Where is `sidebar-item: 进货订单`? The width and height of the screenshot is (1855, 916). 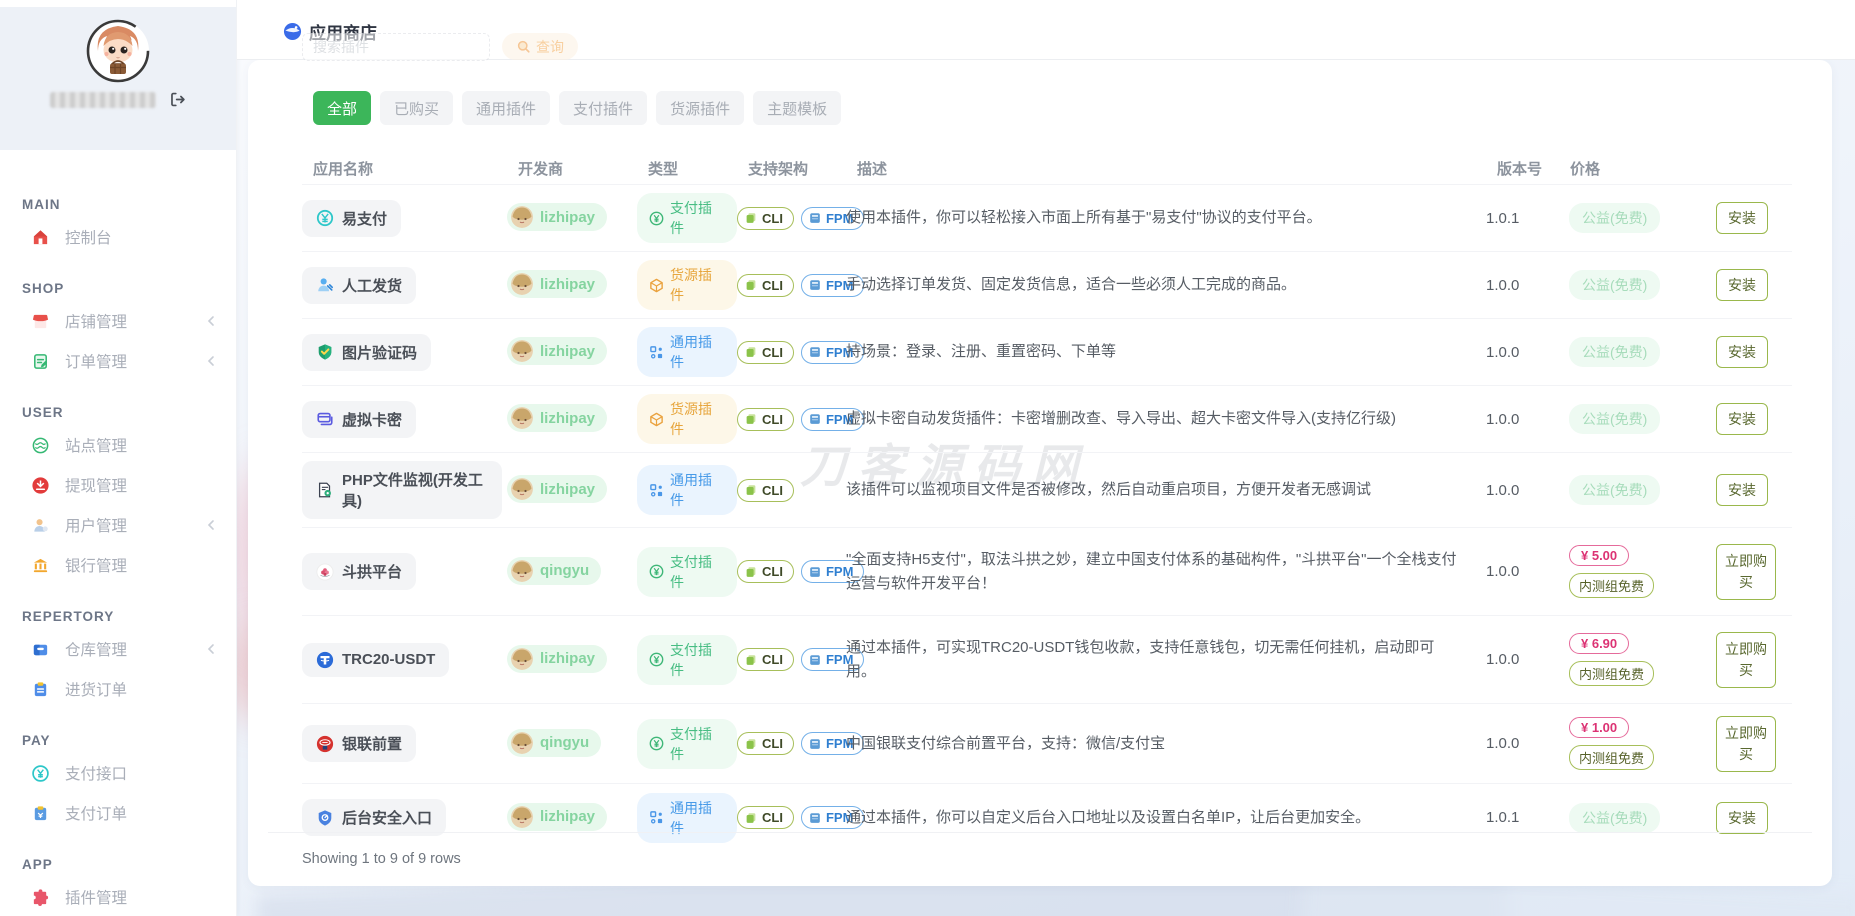
sidebar-item: 进货订单 is located at coordinates (118, 689).